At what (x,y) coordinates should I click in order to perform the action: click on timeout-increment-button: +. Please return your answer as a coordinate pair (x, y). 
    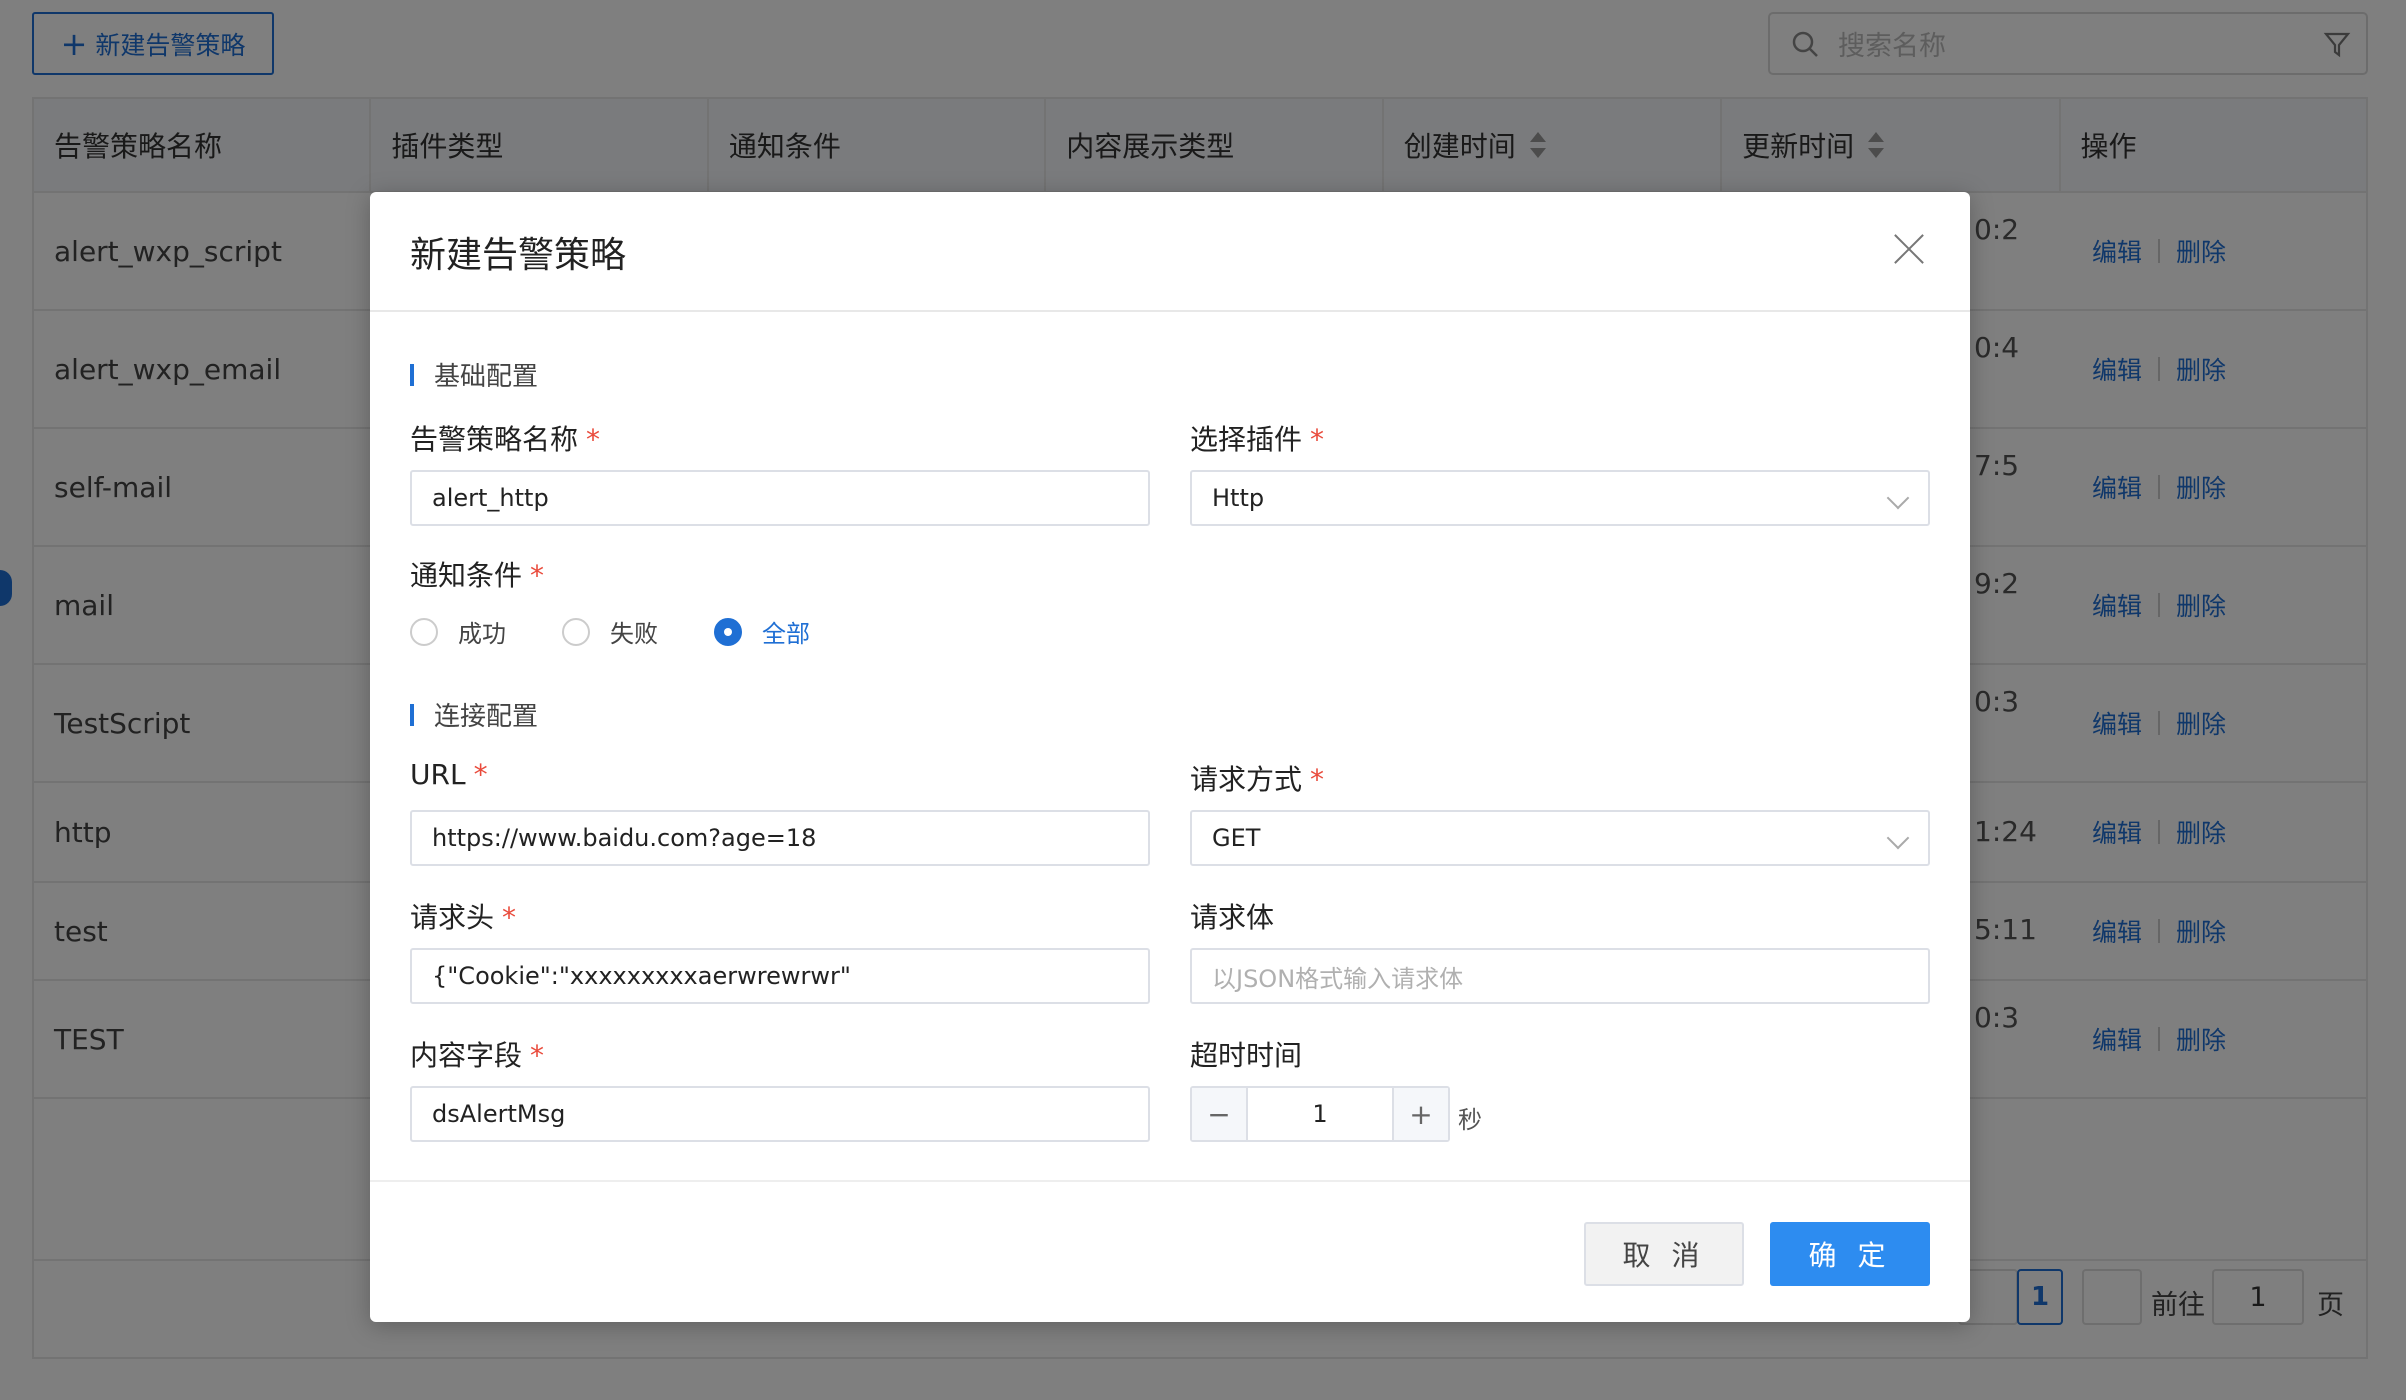
    Looking at the image, I should click on (1420, 1114).